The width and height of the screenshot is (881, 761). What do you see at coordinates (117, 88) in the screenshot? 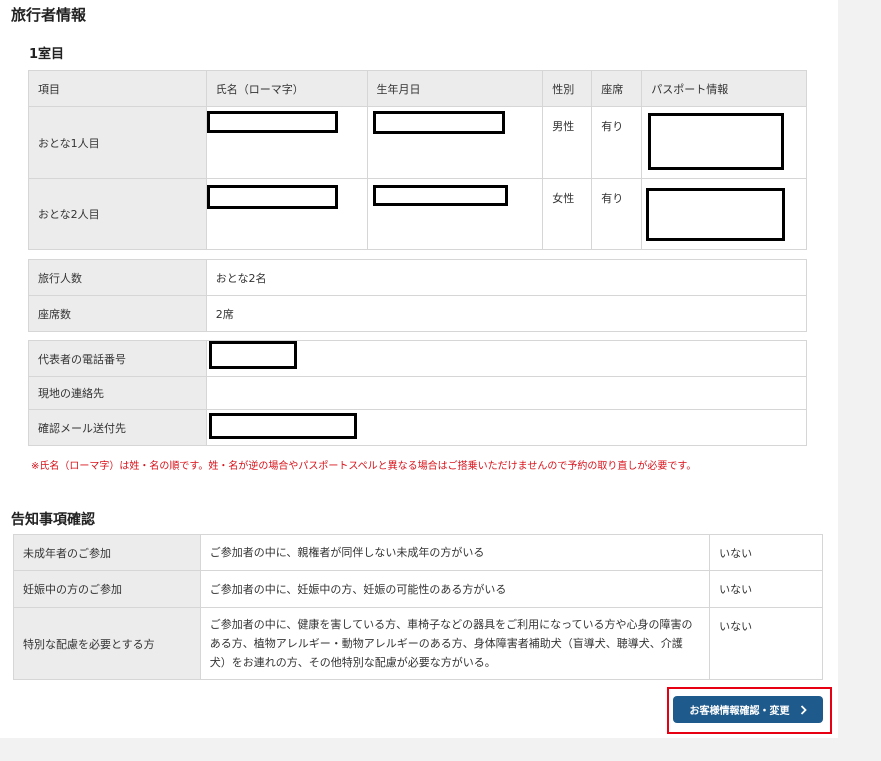
I see `header-item: 項目` at bounding box center [117, 88].